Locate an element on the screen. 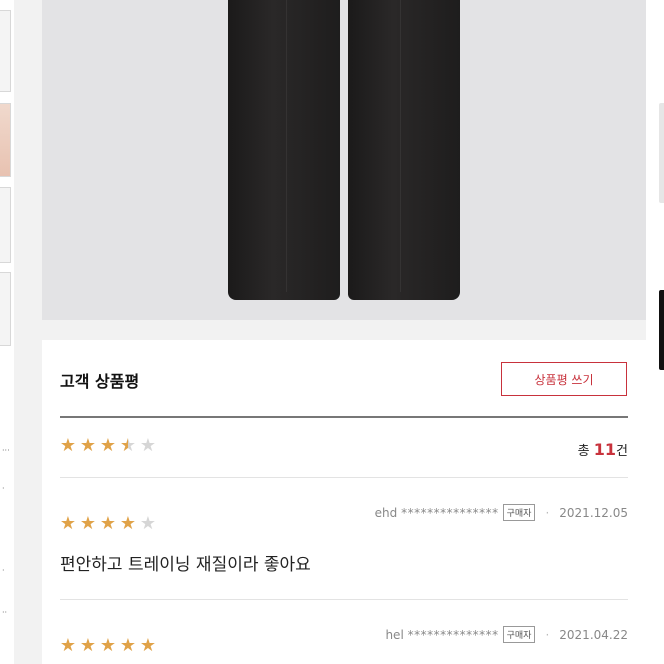 Image resolution: width=664 pixels, height=664 pixels. reviewer-masked-id: ************** is located at coordinates (453, 634).